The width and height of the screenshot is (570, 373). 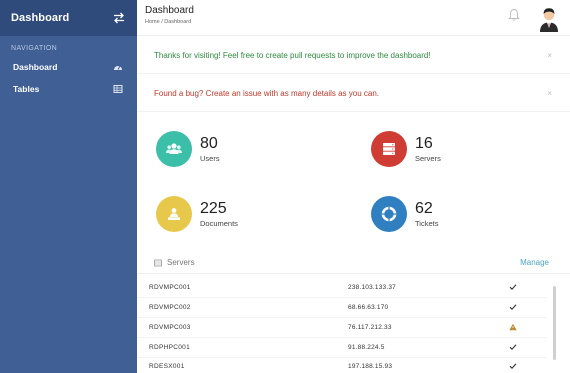 I want to click on stat-value: 62, so click(x=424, y=208).